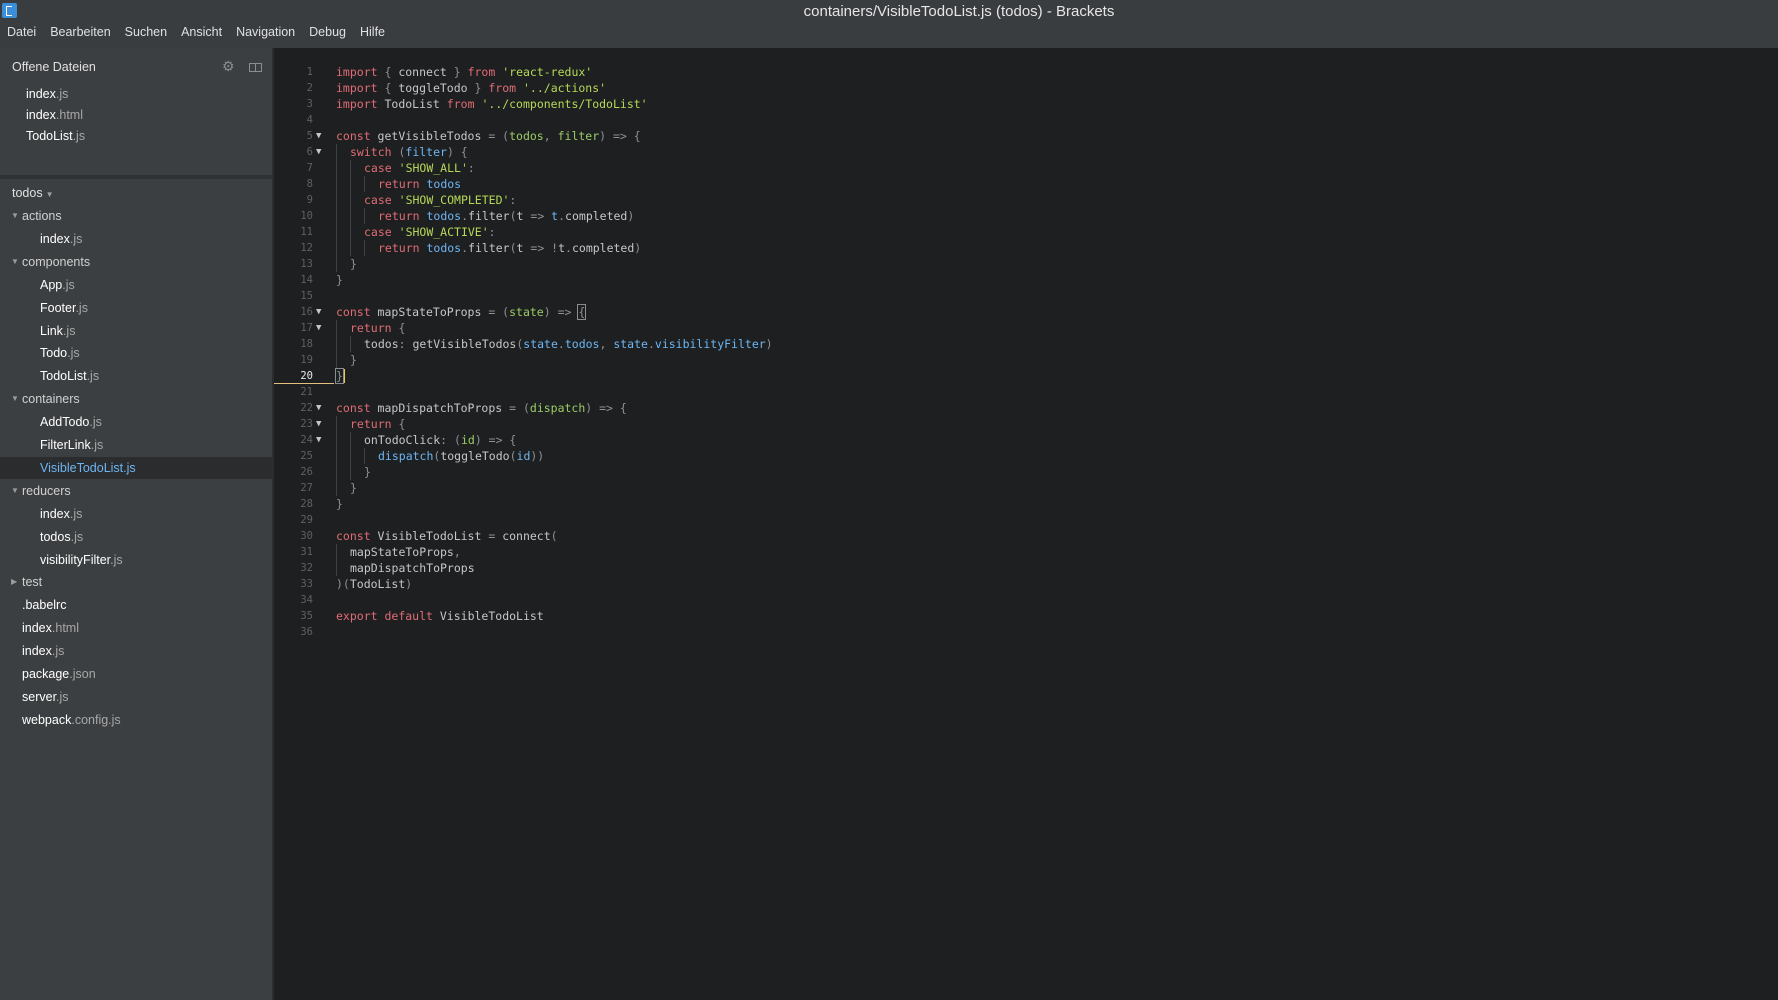  I want to click on tree-folder-containers: ▼ containers, so click(136, 399).